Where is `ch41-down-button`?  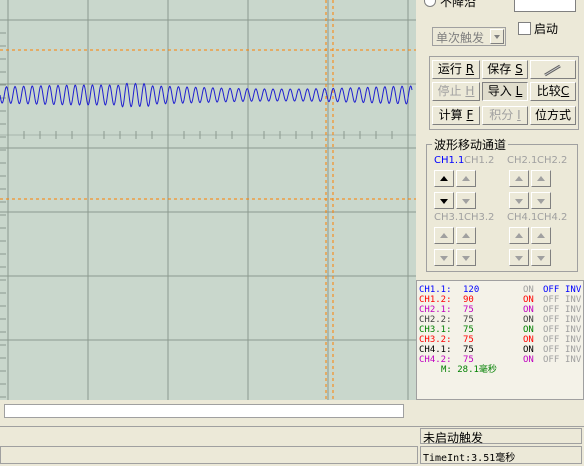 ch41-down-button is located at coordinates (519, 257).